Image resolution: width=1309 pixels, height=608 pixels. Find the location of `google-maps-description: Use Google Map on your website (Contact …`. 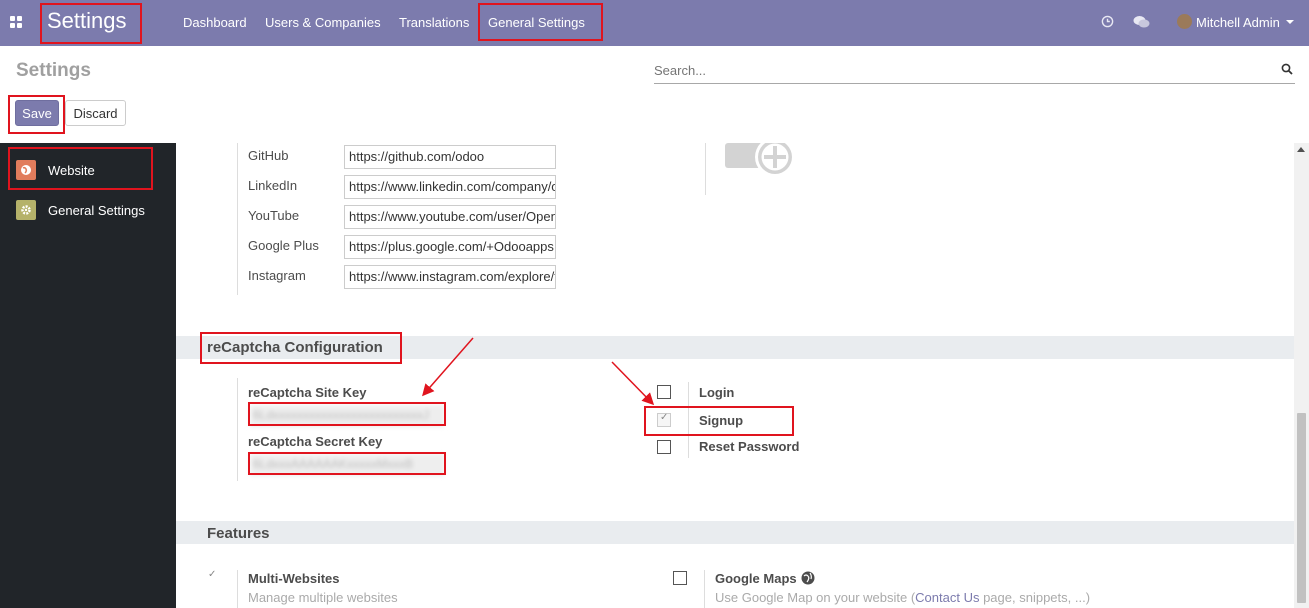

google-maps-description: Use Google Map on your website (Contact … is located at coordinates (902, 597).